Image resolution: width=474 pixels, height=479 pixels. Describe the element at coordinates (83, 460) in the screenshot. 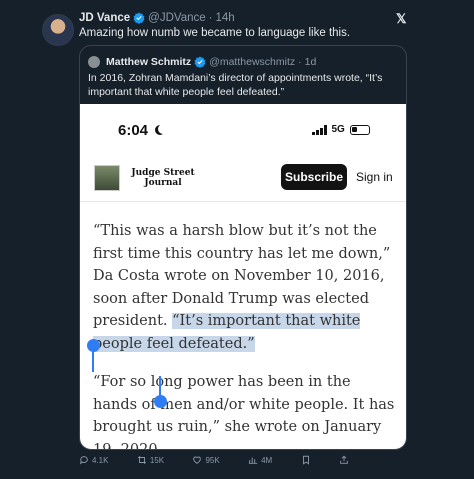

I see `reply-icon` at that location.